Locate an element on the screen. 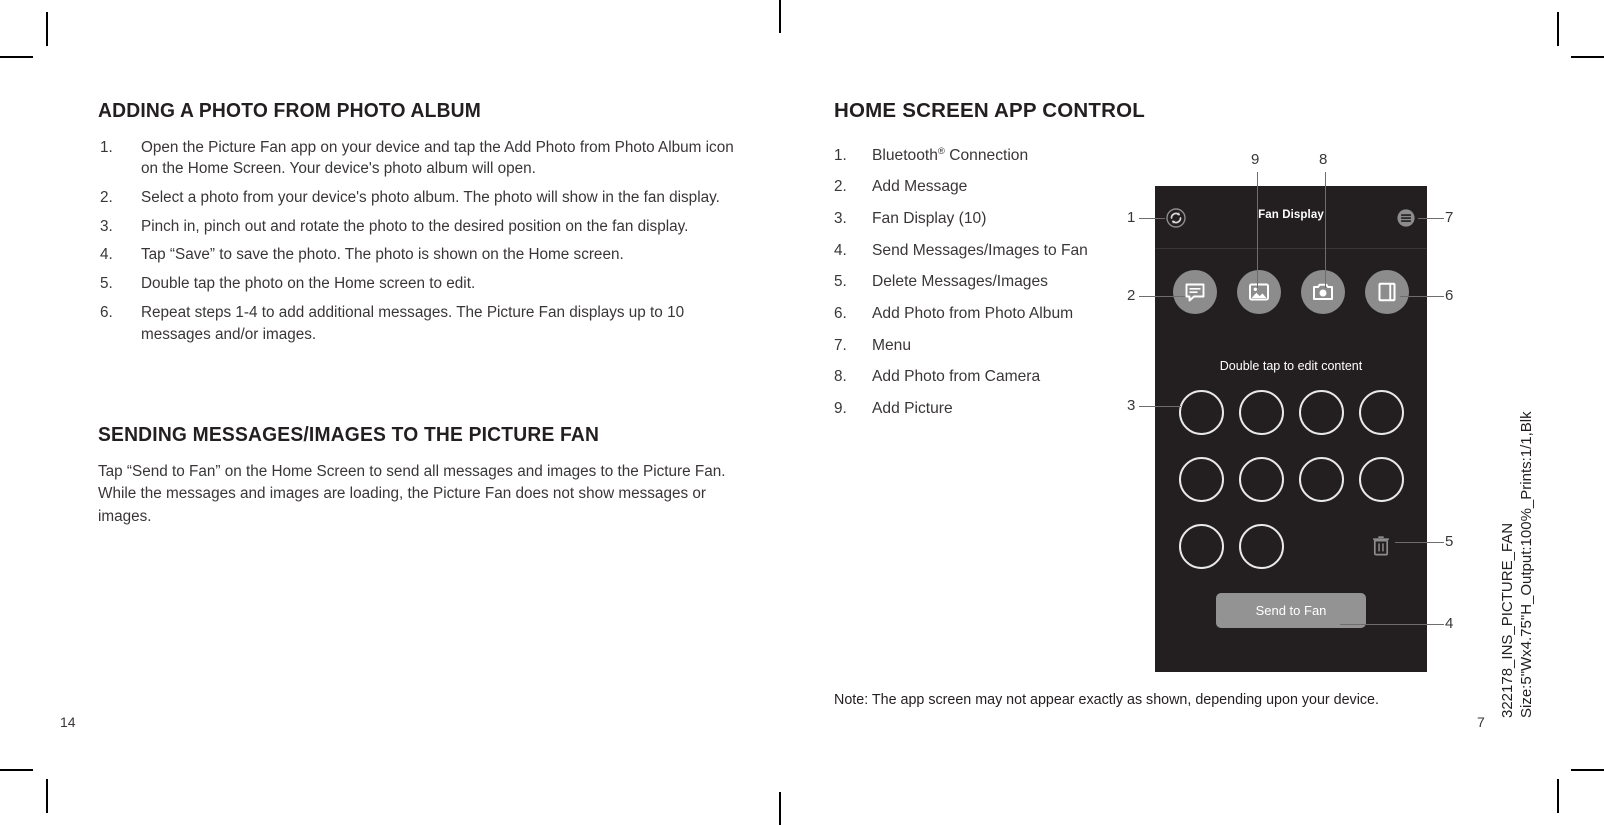 Image resolution: width=1604 pixels, height=825 pixels. section-title-adding-photo: ADDING A PHOTO FROM PHOTO ALBUM is located at coordinates (290, 110).